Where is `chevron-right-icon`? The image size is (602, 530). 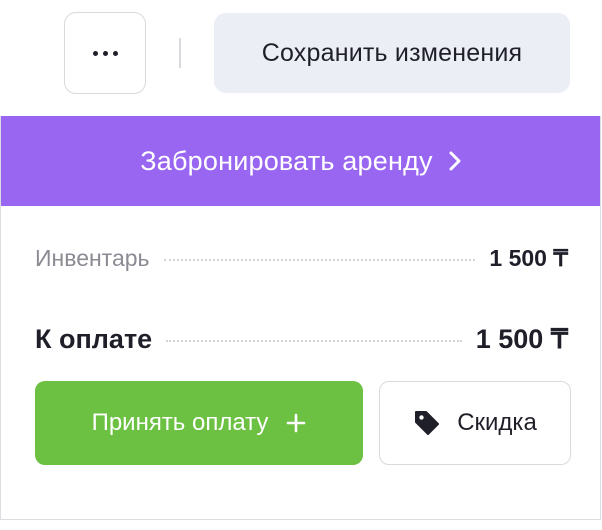 chevron-right-icon is located at coordinates (455, 161).